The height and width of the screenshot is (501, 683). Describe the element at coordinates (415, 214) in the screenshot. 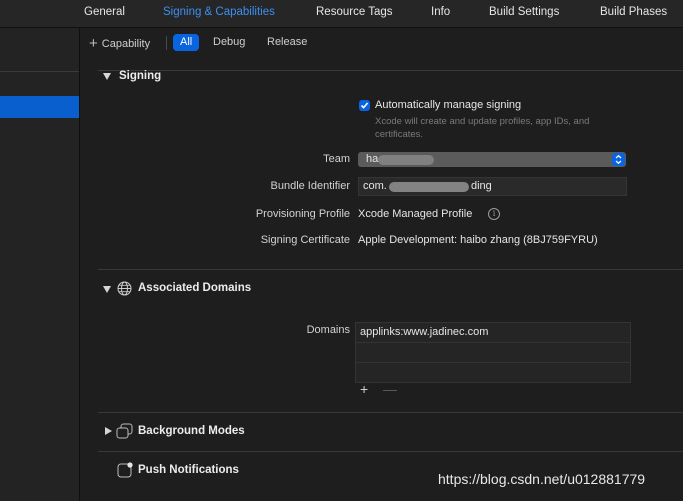

I see `provisioning-profile-value: Xcode Managed Profile` at that location.